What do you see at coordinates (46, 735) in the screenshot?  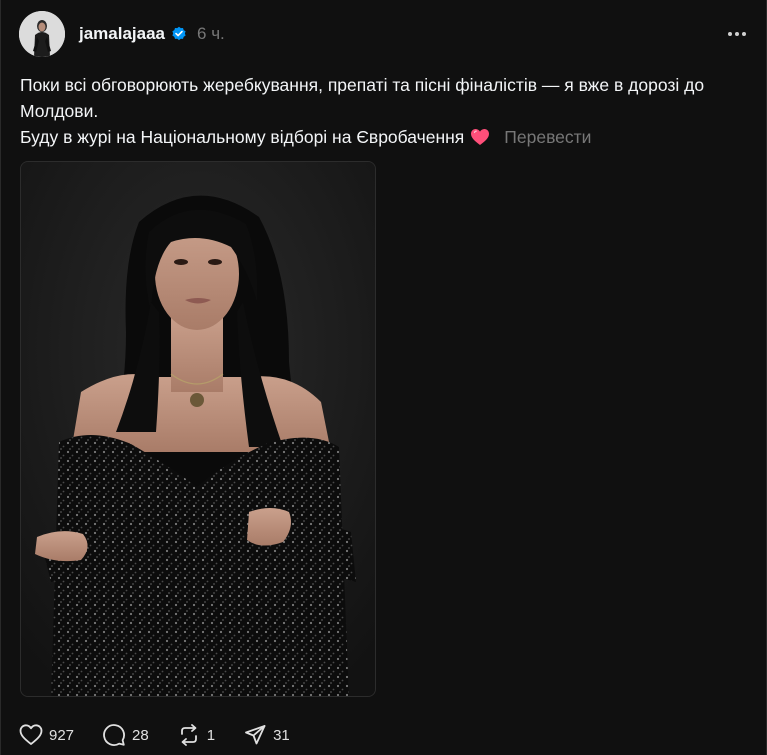 I see `like-button: 927` at bounding box center [46, 735].